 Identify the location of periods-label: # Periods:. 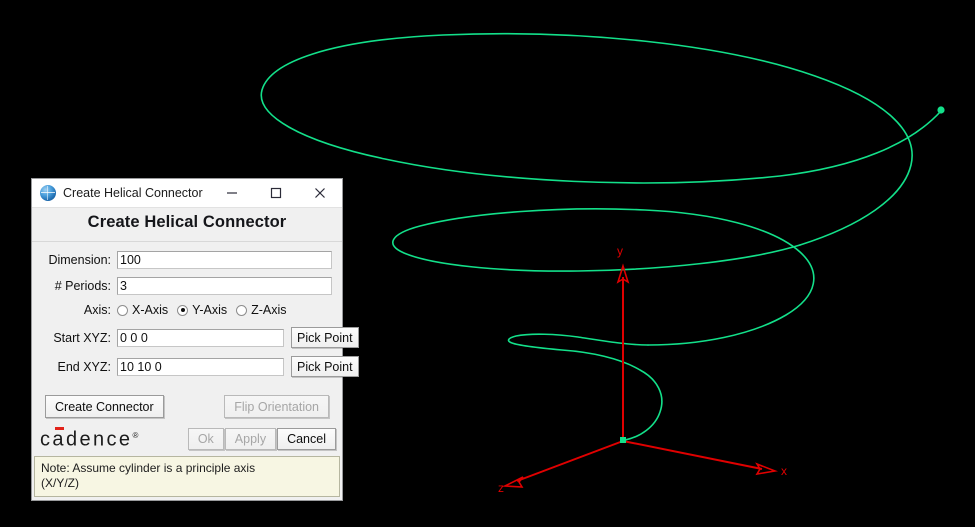
(82, 286).